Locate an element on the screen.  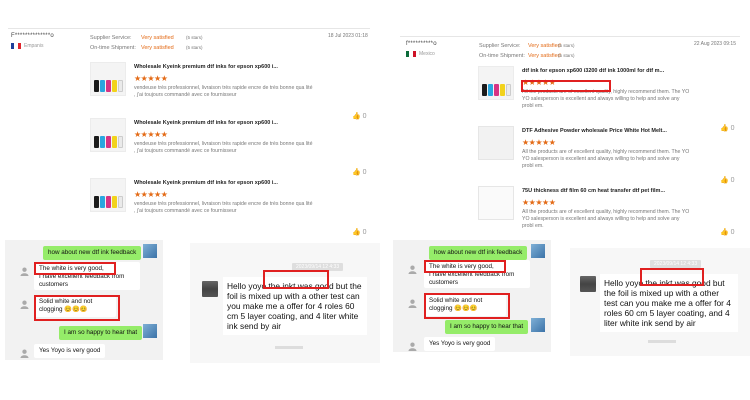
review-date: 18 Jul 2023 01:18 is located at coordinates (348, 36).